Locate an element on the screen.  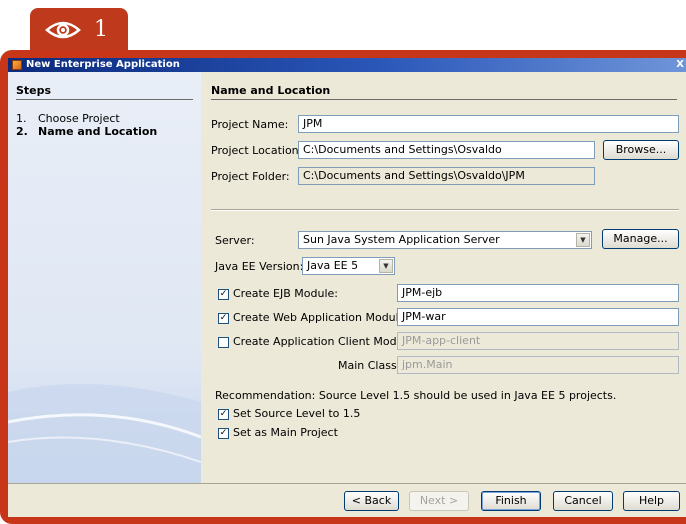
cancel-button: Cancel is located at coordinates (583, 501).